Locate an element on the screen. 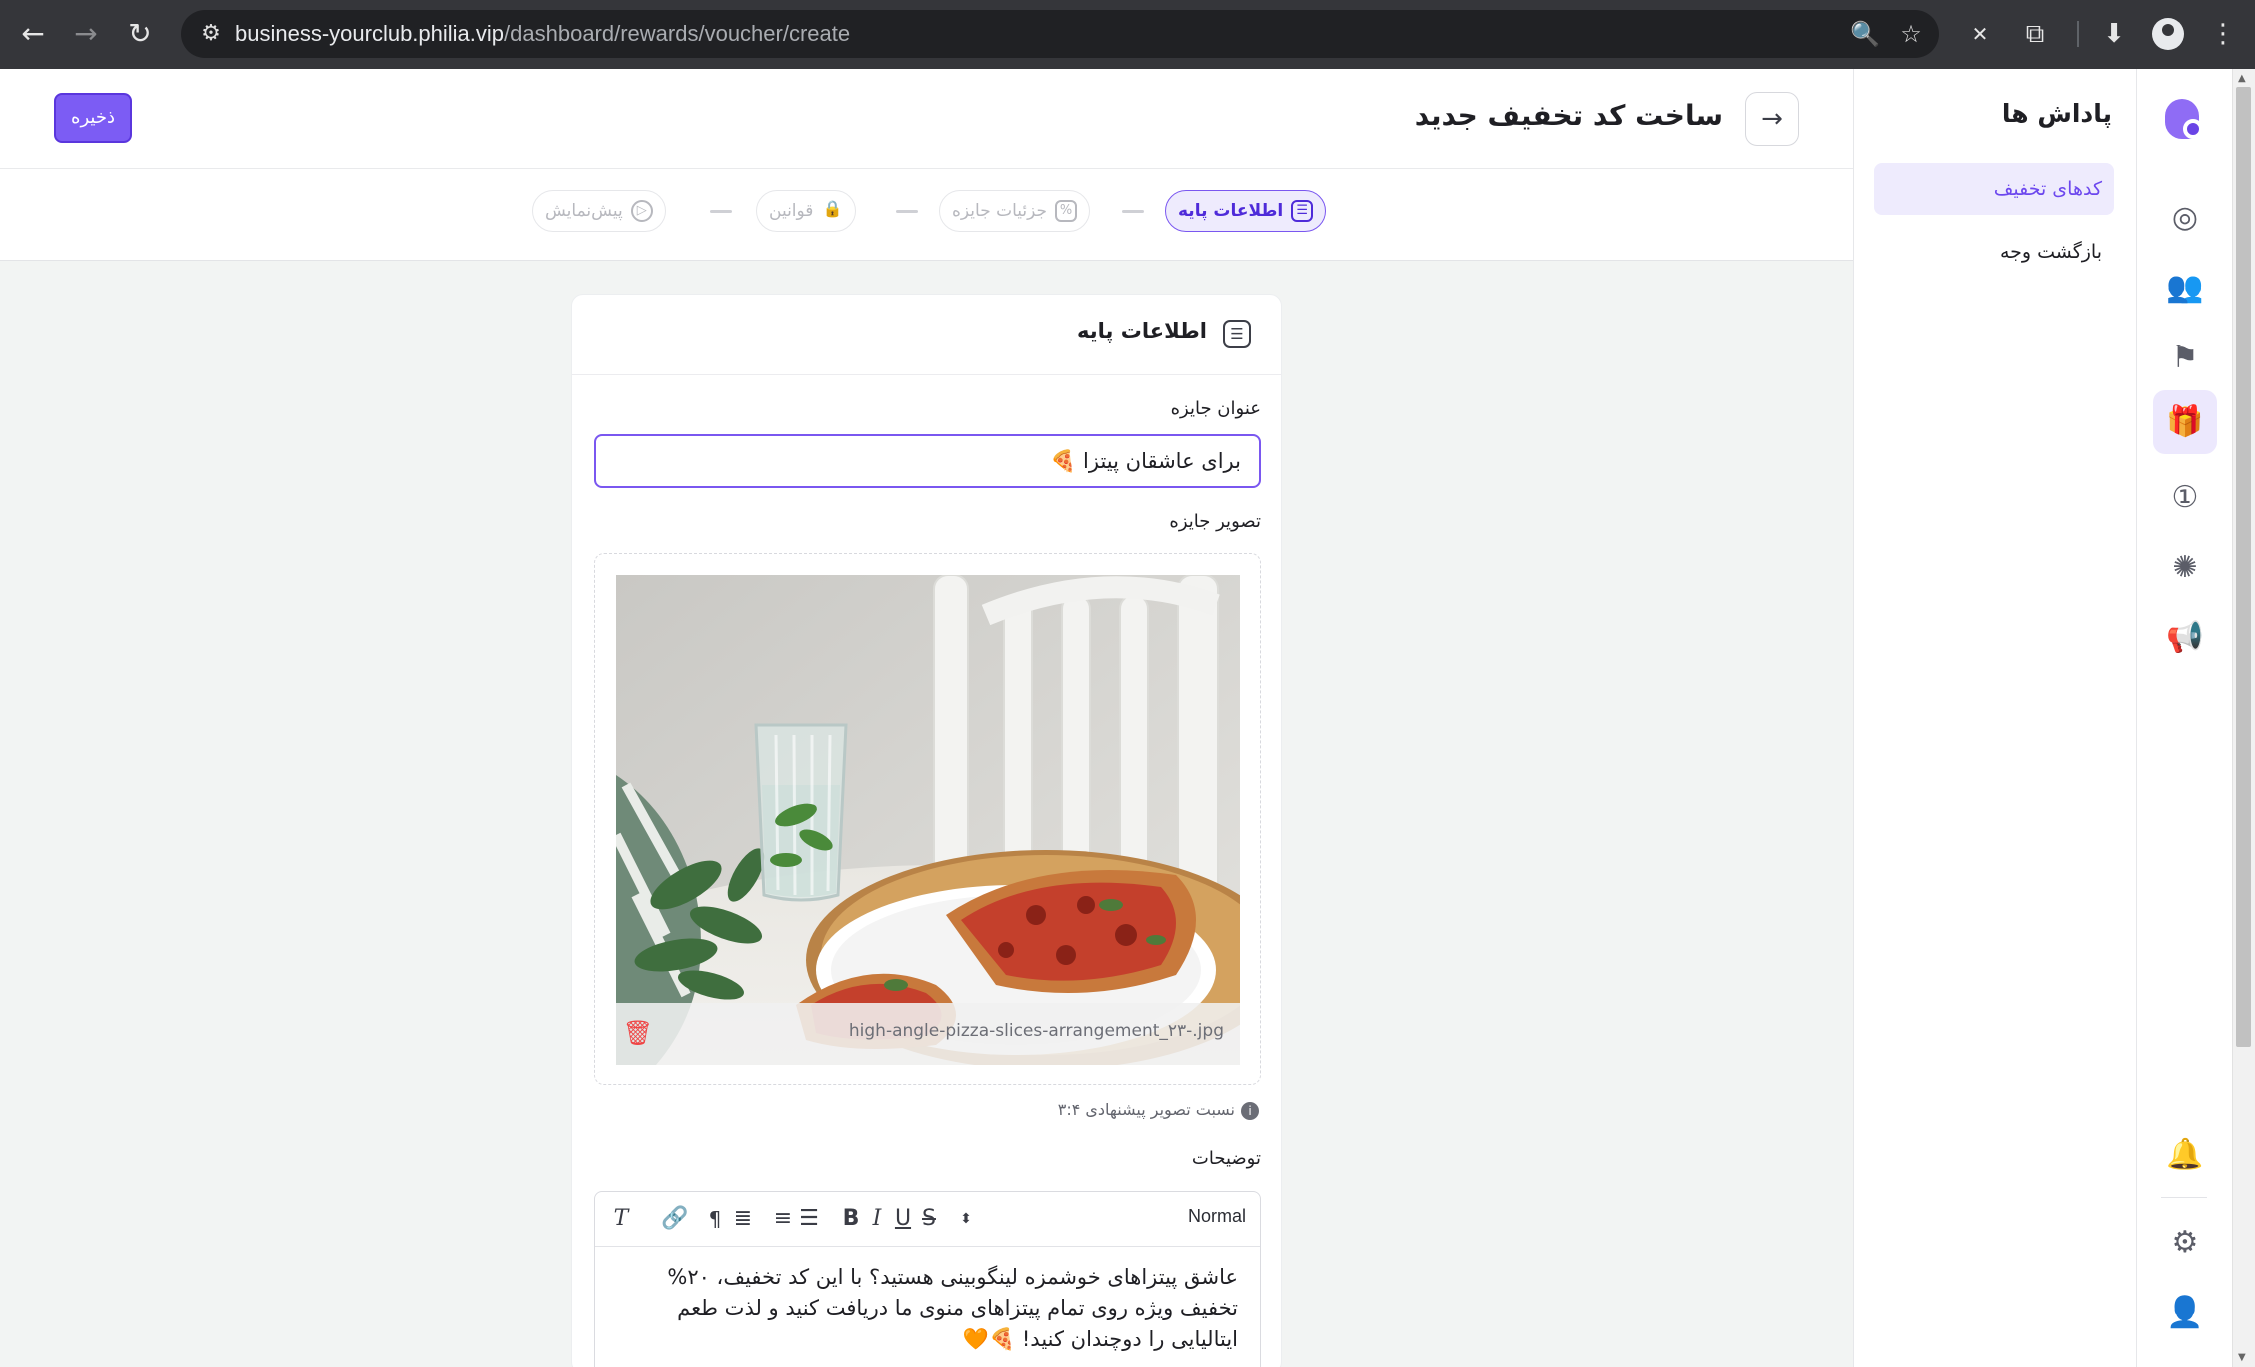  rail-megaphone-icon: 📢 is located at coordinates (2185, 638).